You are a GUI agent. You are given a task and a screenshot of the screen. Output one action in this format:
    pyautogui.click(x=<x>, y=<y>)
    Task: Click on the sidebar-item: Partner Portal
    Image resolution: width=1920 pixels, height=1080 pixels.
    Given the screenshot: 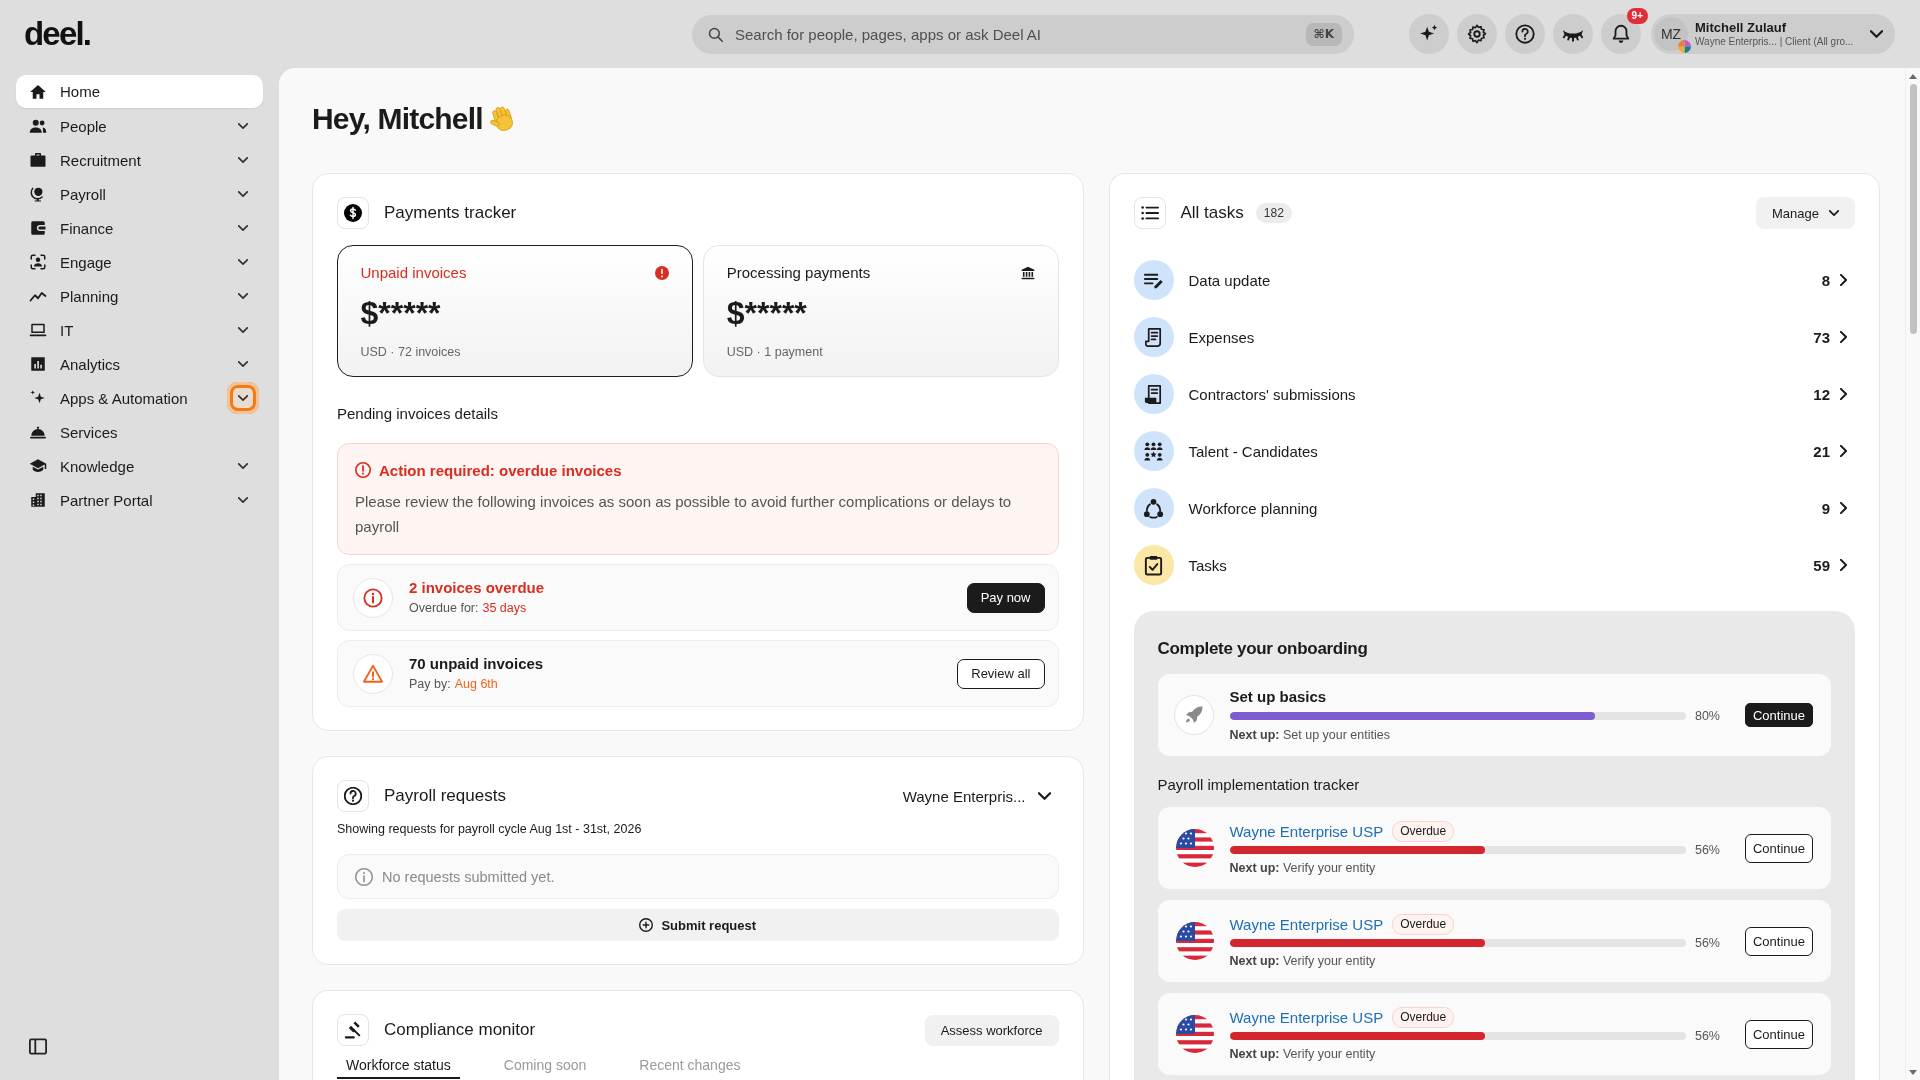 What is the action you would take?
    pyautogui.click(x=139, y=500)
    